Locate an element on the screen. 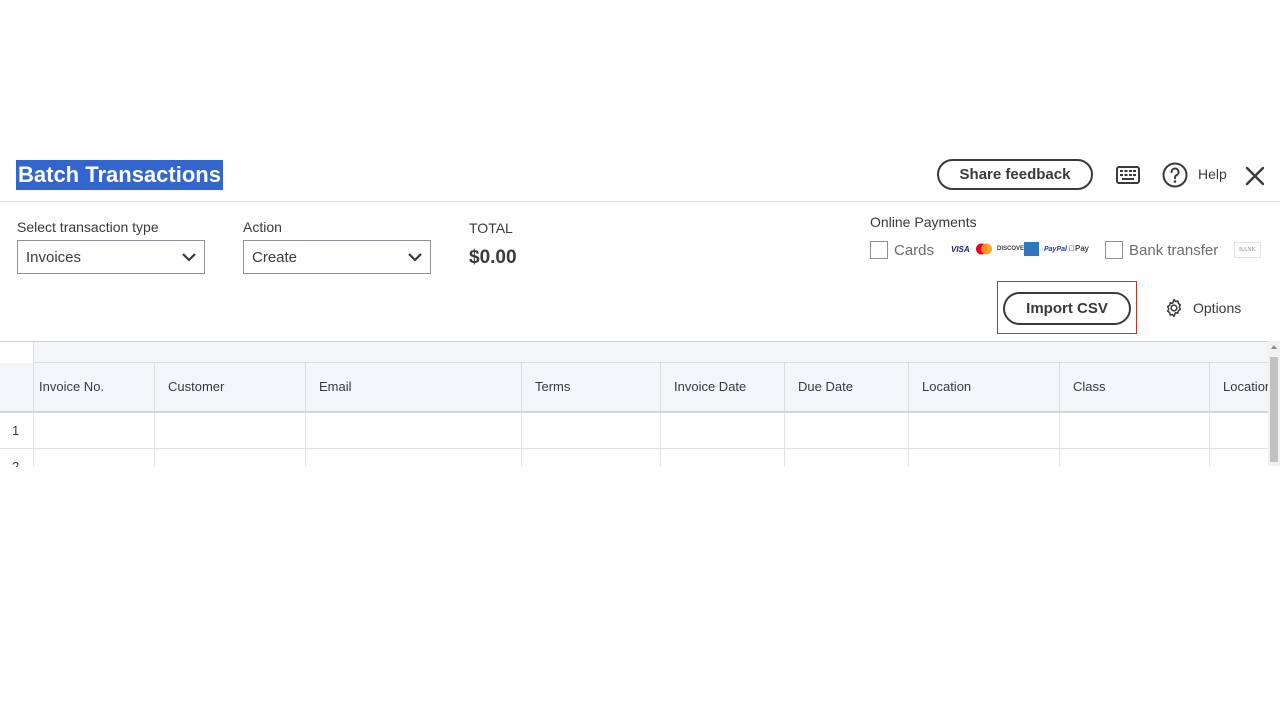 The width and height of the screenshot is (1280, 720). online-payments-label: Online Payments is located at coordinates (923, 222).